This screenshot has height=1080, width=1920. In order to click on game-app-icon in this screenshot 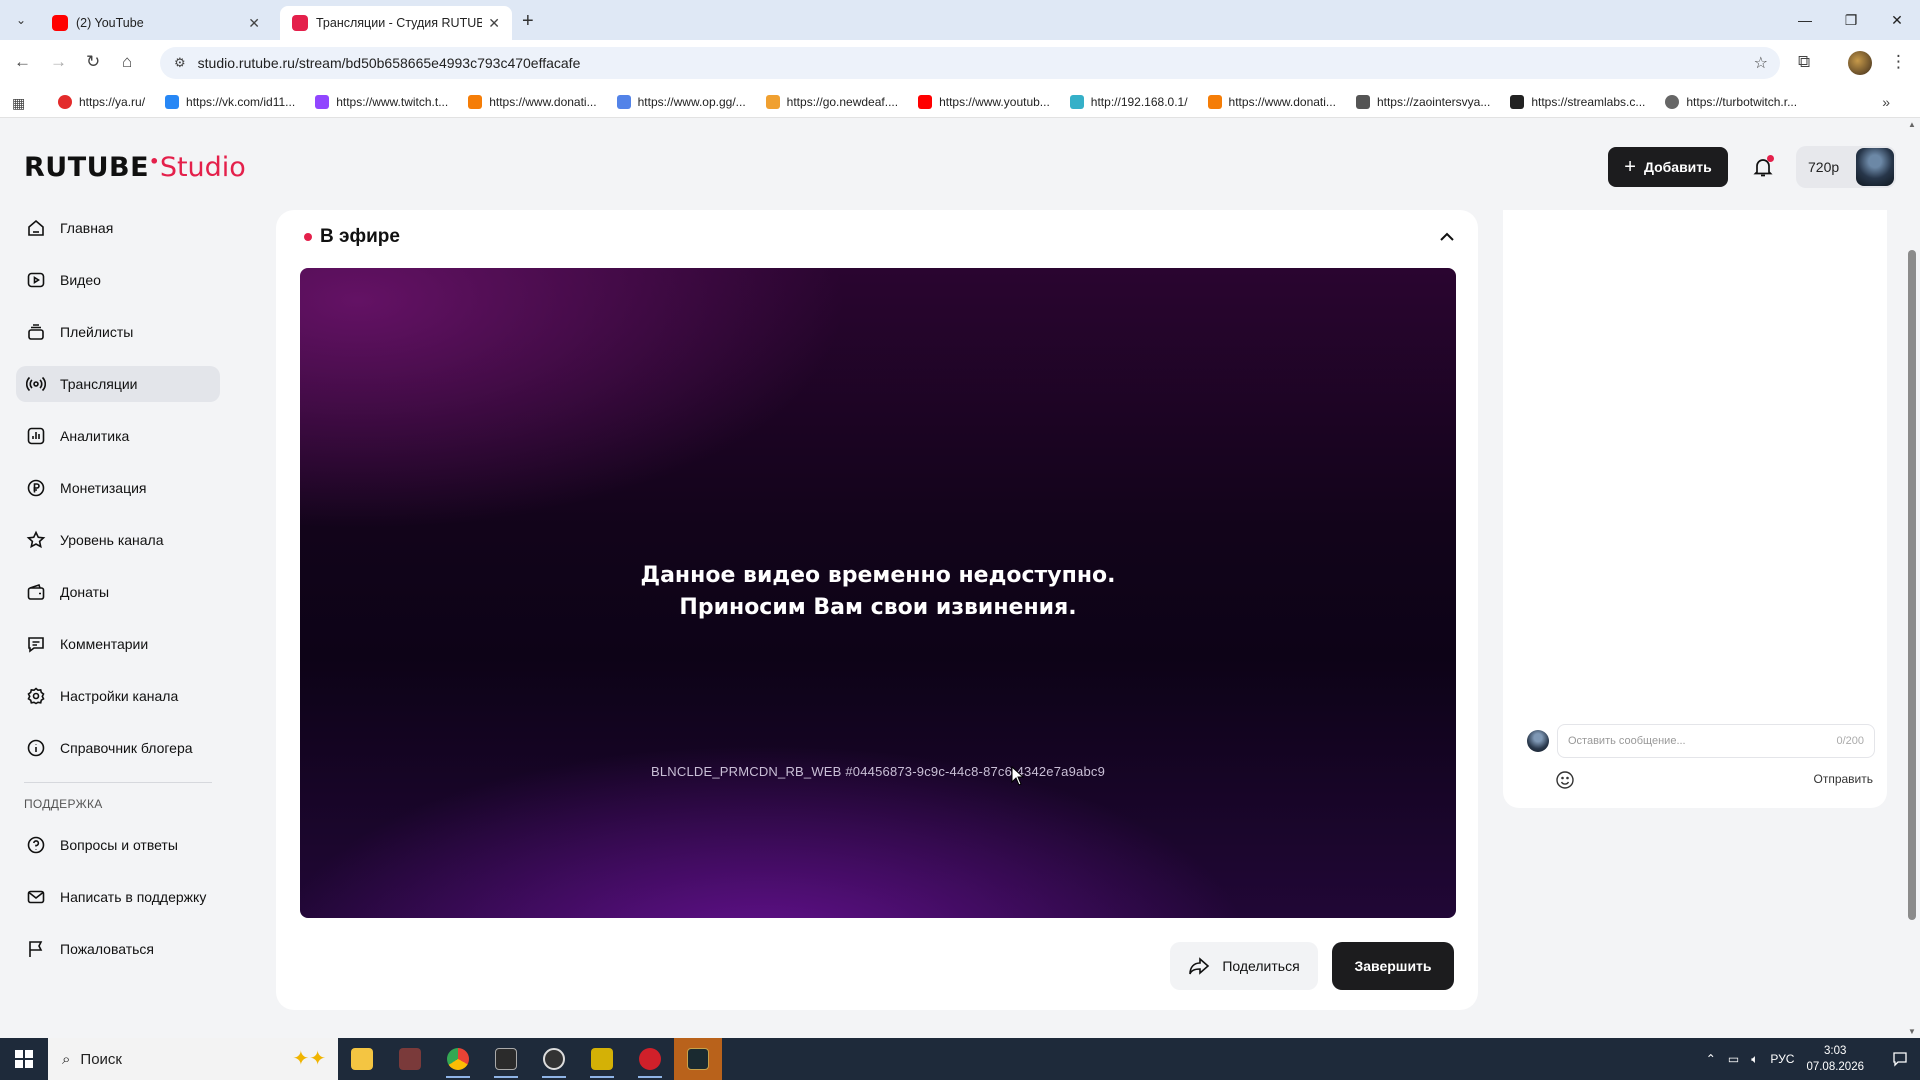, I will do `click(410, 1059)`.